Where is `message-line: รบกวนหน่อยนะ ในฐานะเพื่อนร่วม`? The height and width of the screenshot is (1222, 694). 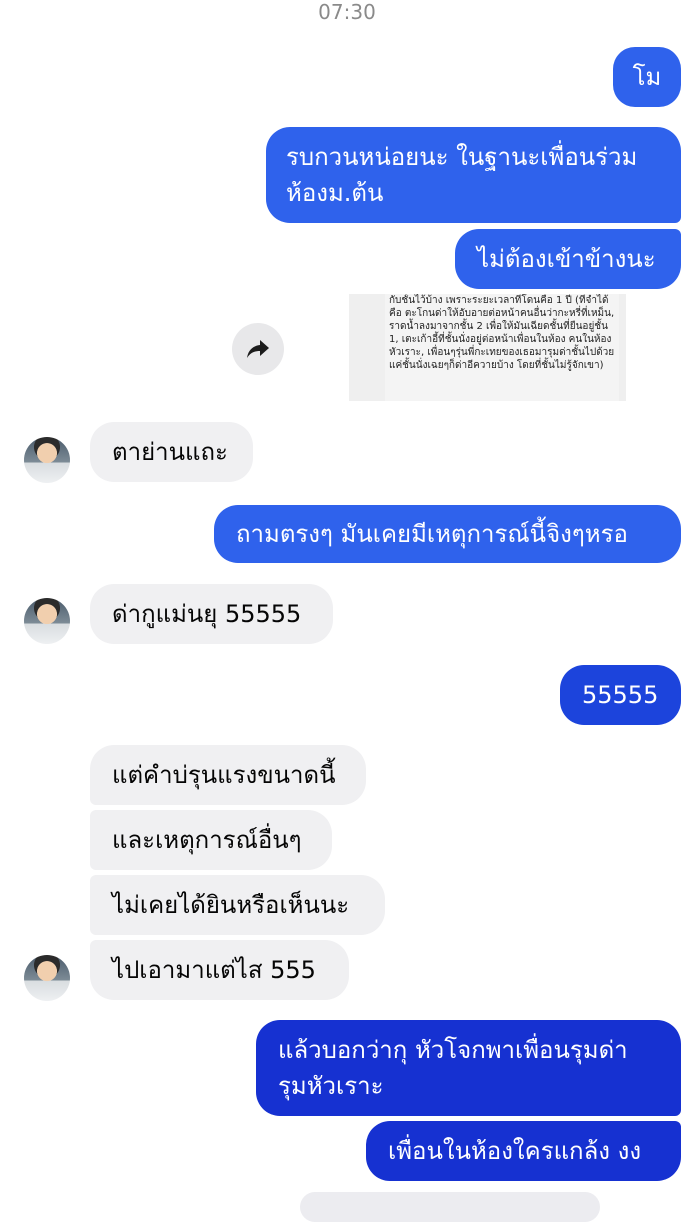
message-line: รบกวนหน่อยนะ ในฐานะเพื่อนร่วม is located at coordinates (462, 157).